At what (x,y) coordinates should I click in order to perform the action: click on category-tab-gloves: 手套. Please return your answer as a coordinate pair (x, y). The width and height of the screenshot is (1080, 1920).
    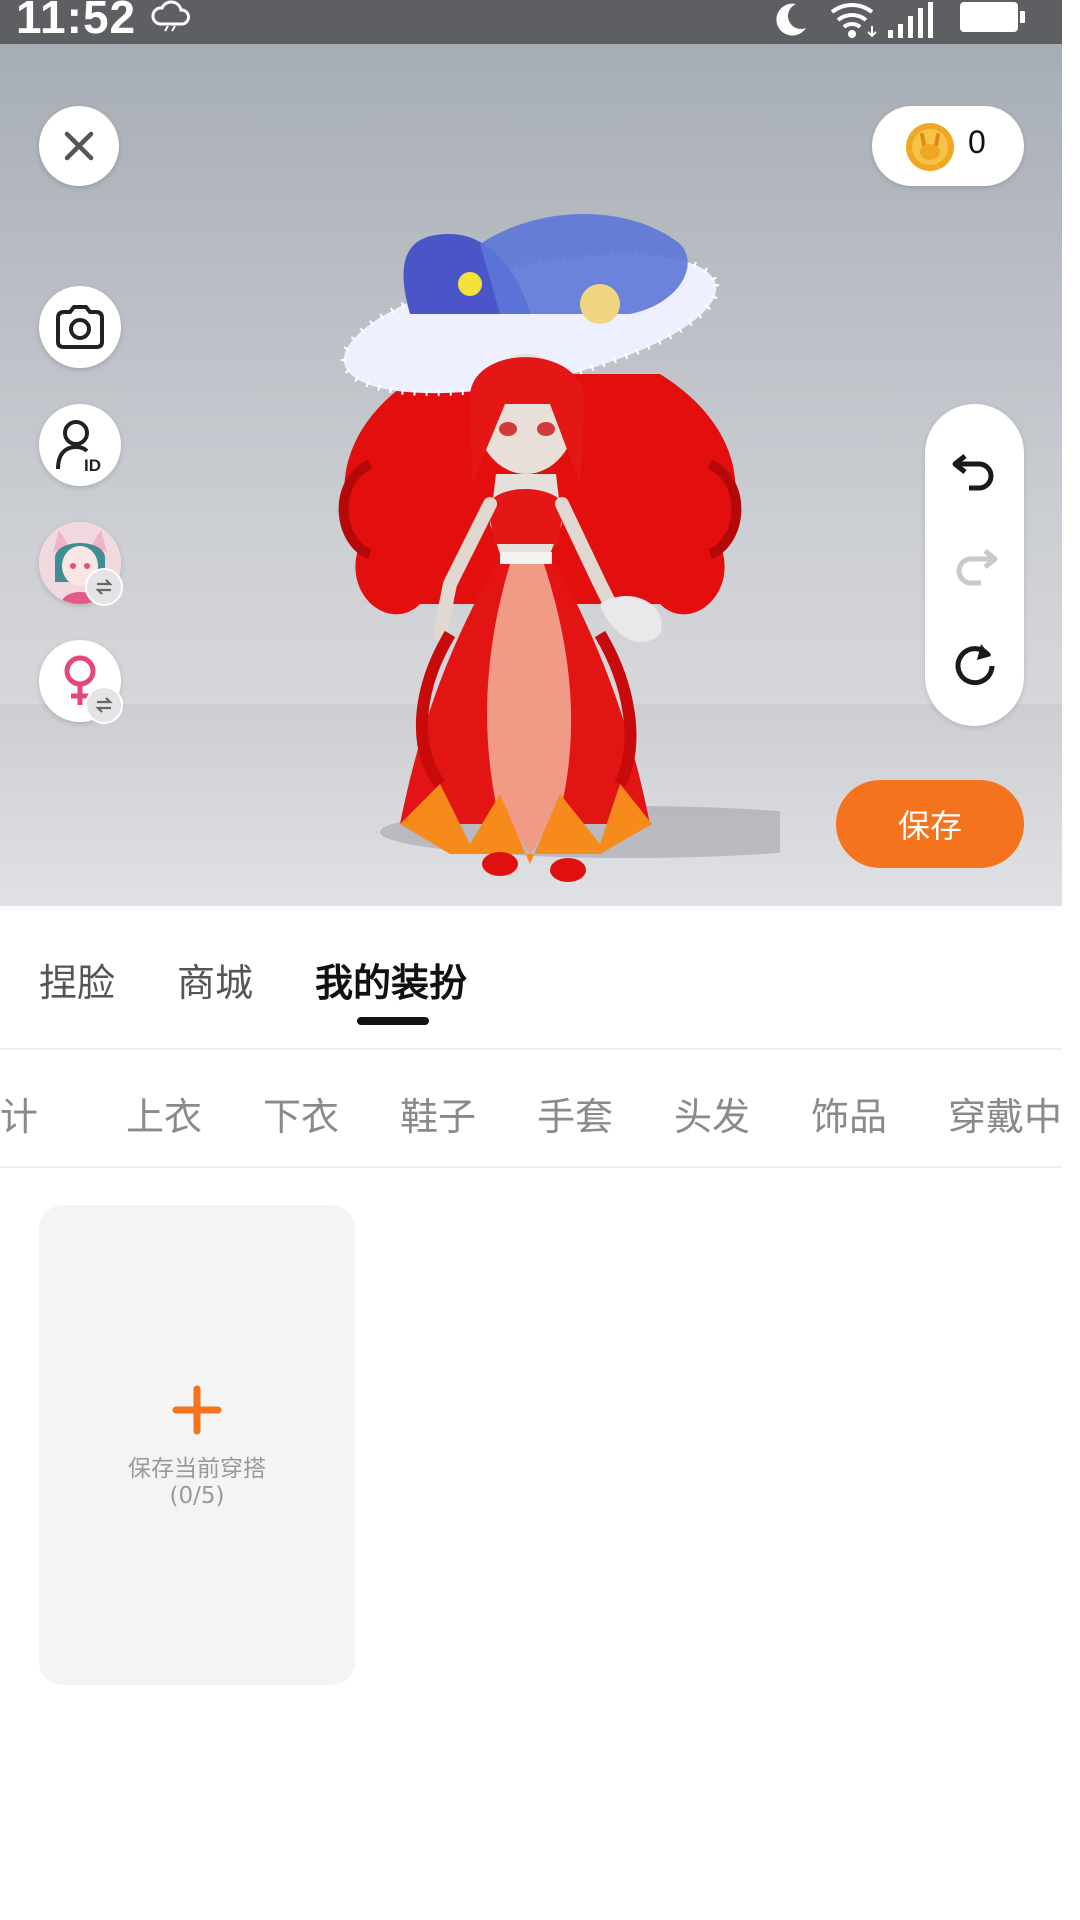
    Looking at the image, I should click on (575, 1113).